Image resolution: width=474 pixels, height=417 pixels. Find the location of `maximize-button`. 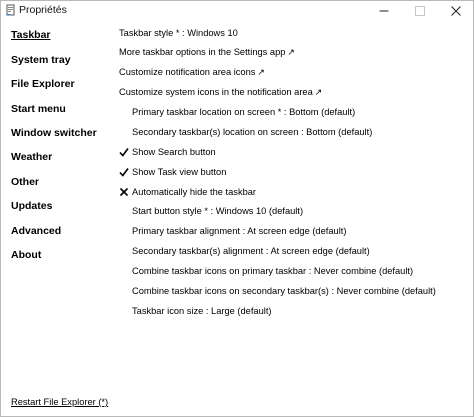

maximize-button is located at coordinates (420, 11).